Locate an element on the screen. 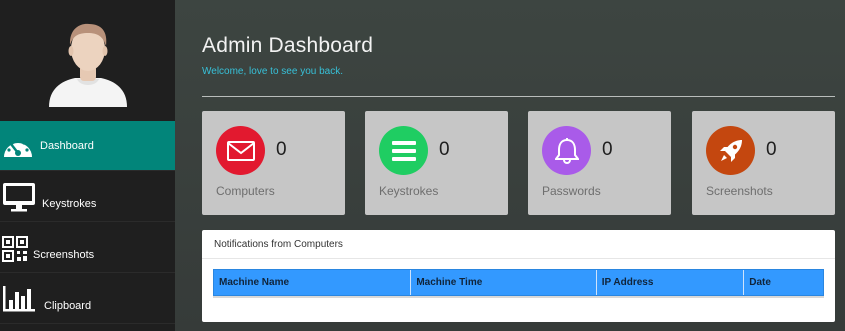  monitor-icon is located at coordinates (19, 197).